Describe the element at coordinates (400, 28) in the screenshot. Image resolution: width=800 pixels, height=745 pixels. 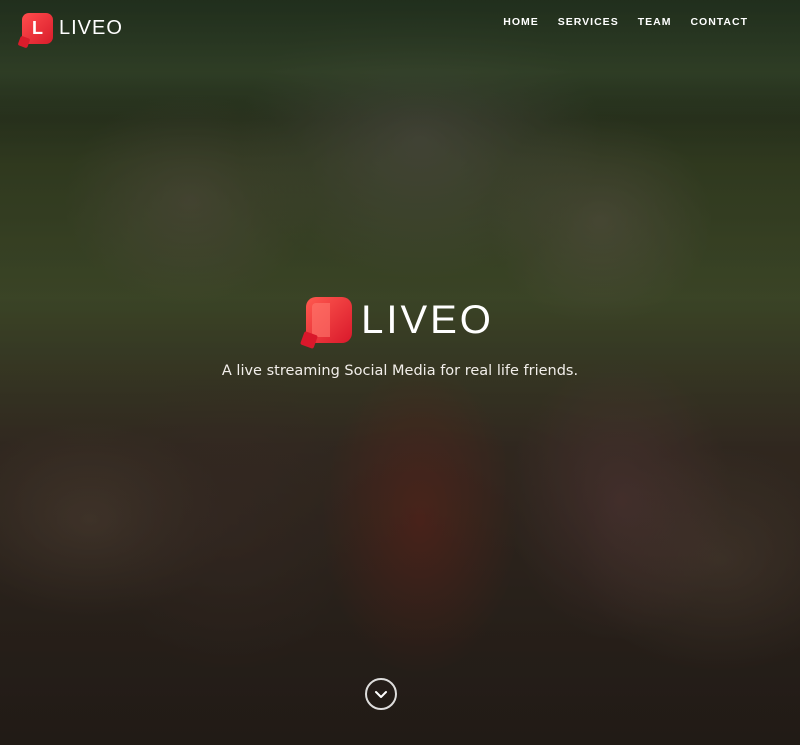
I see `top-navbar: L LIVEO HOME SERVICES TEAM CONTACT` at that location.